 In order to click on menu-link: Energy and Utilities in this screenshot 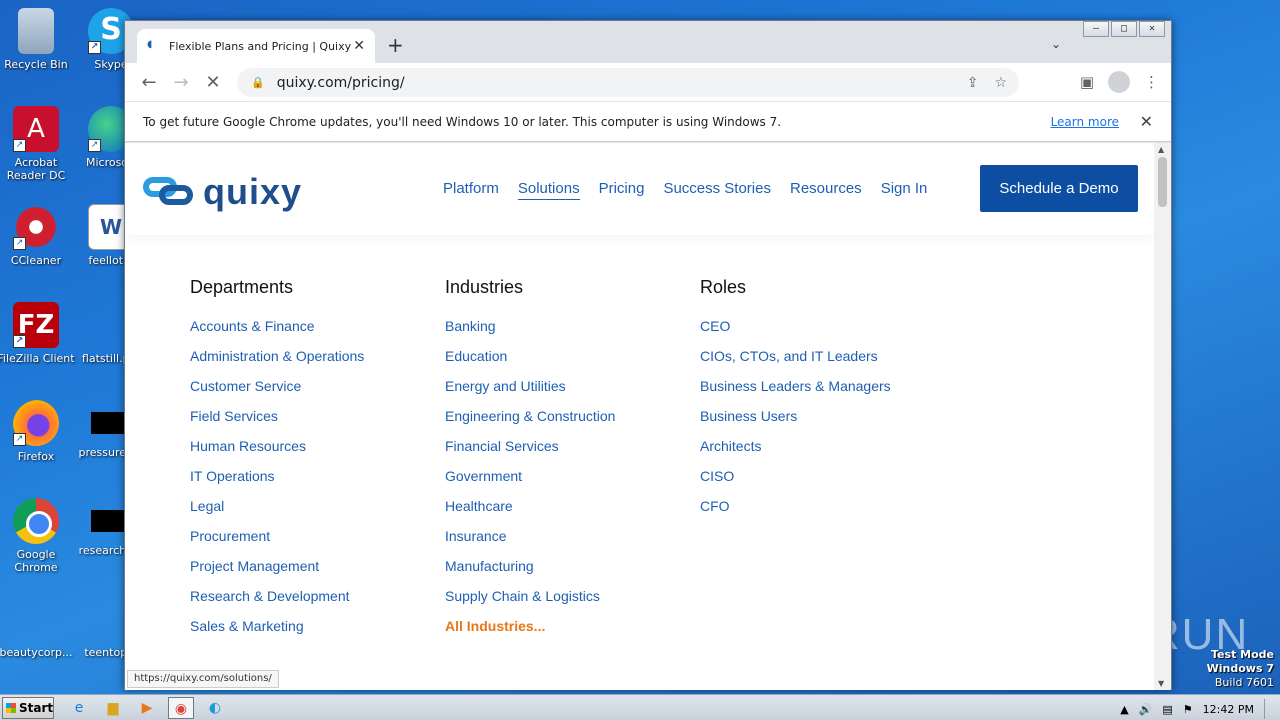, I will do `click(572, 392)`.